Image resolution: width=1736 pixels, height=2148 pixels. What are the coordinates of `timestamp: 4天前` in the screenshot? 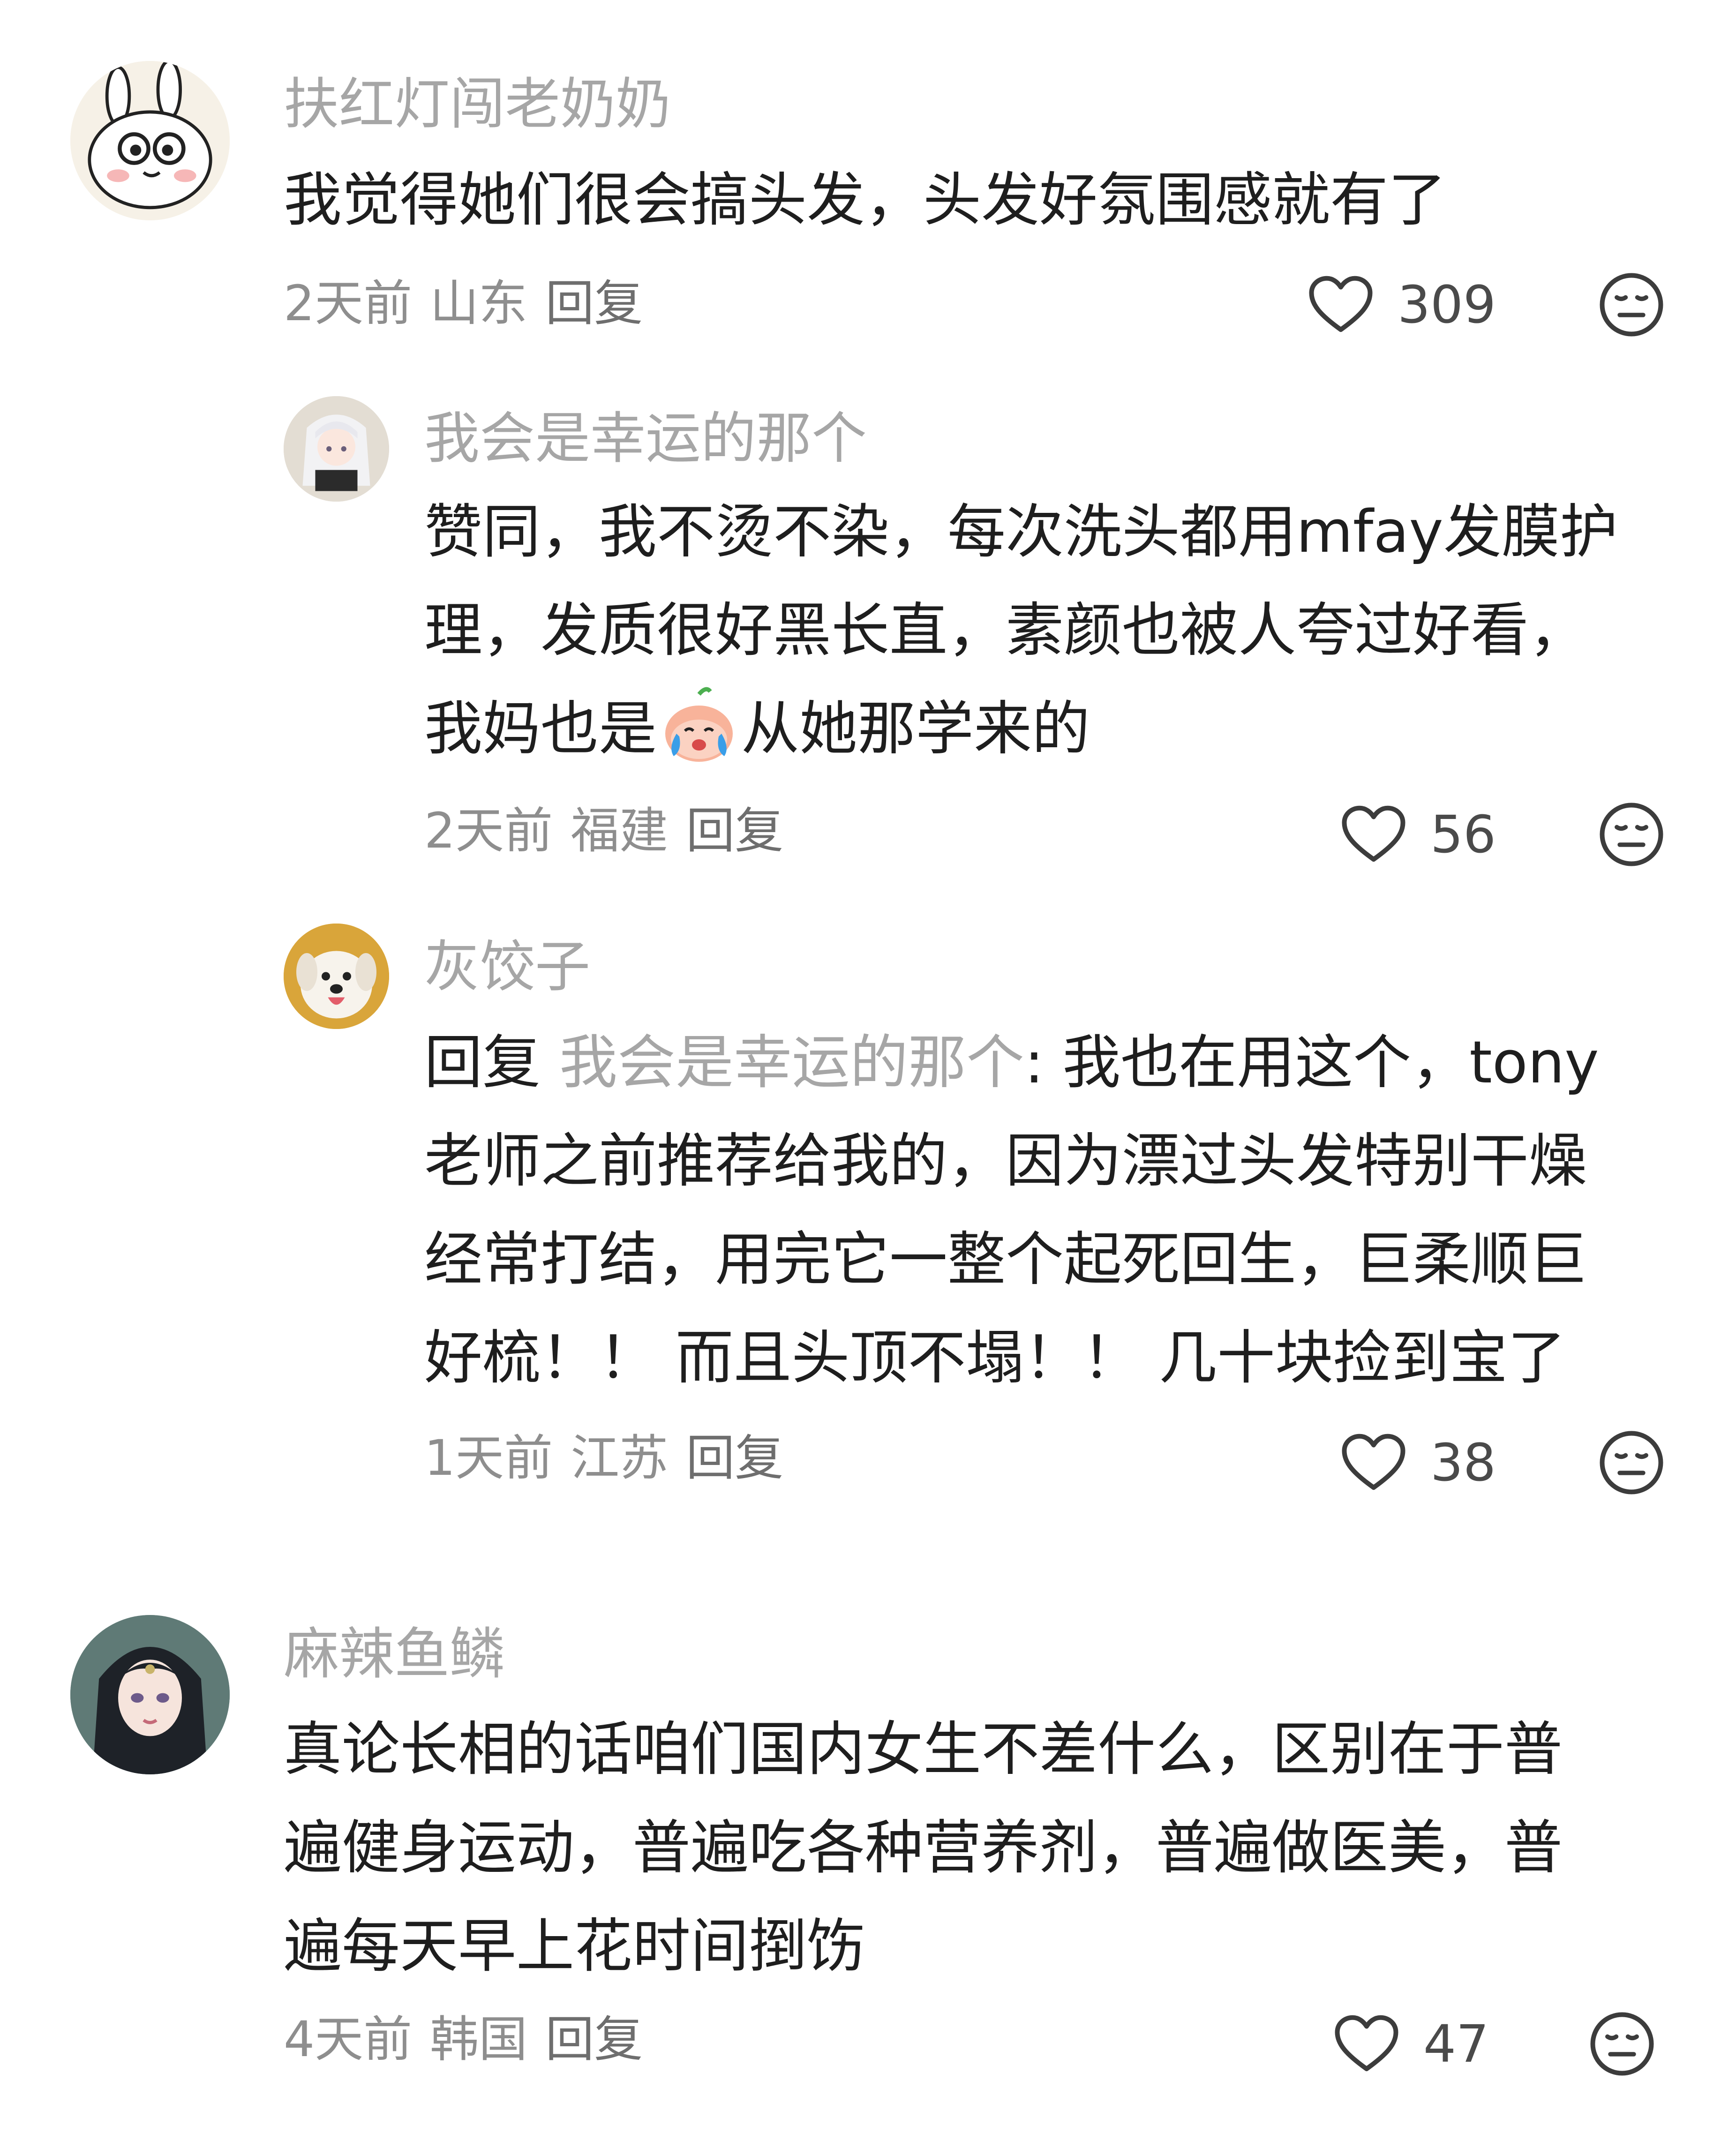 It's located at (348, 2040).